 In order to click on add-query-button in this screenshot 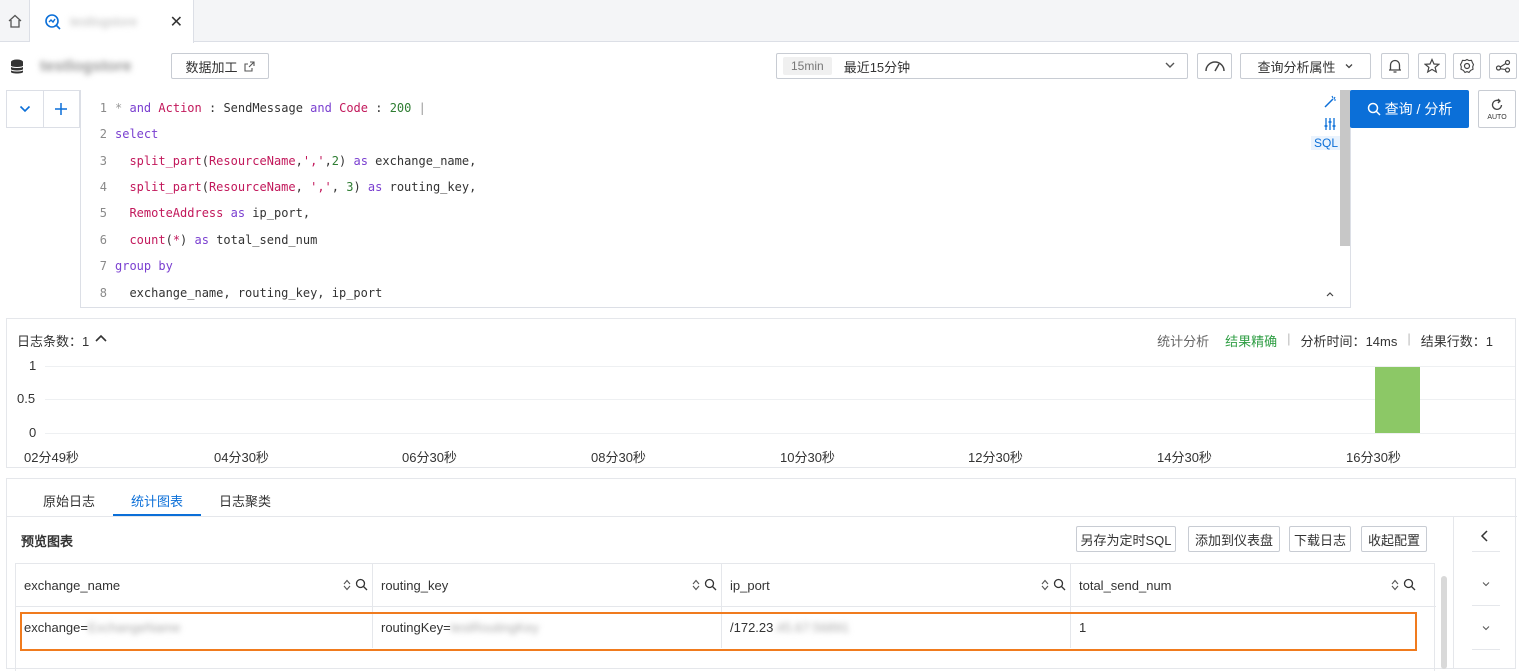, I will do `click(61, 109)`.